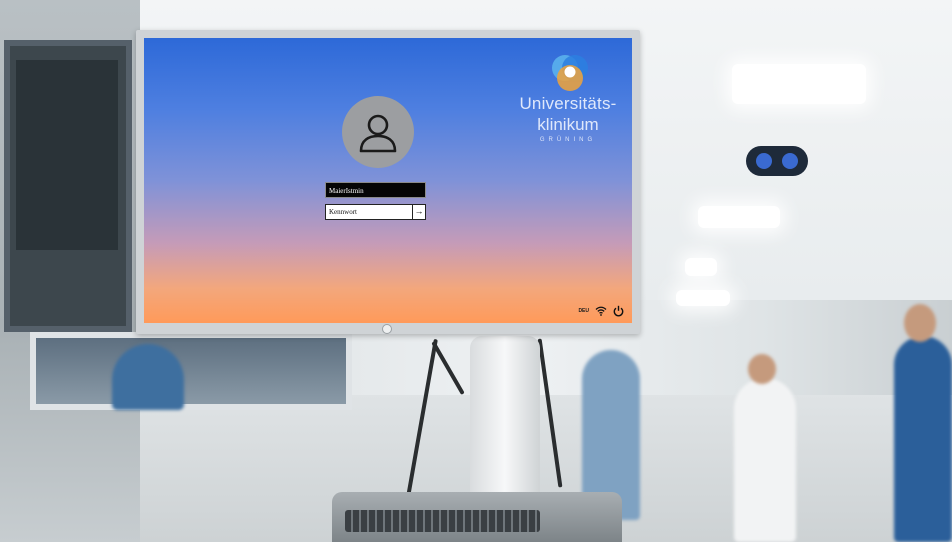  What do you see at coordinates (505, 421) in the screenshot?
I see `monitor-arm` at bounding box center [505, 421].